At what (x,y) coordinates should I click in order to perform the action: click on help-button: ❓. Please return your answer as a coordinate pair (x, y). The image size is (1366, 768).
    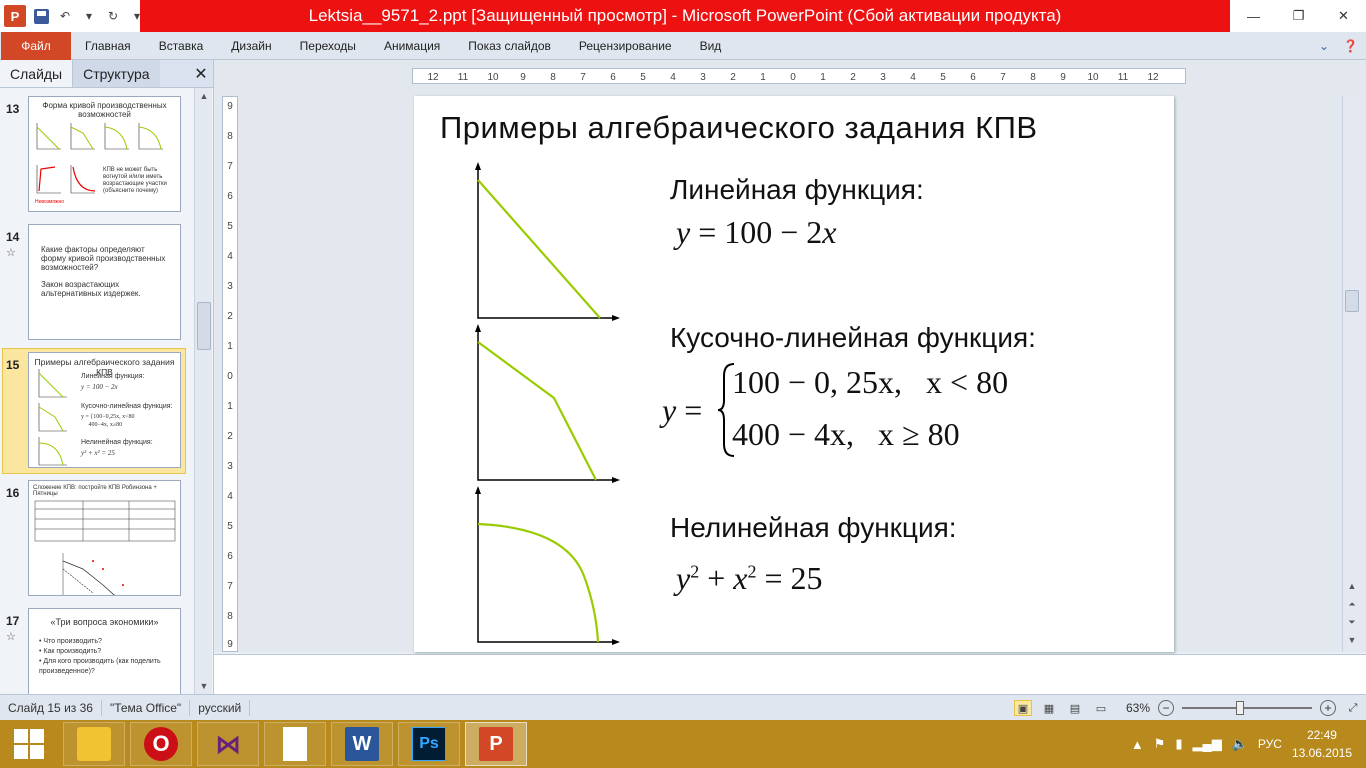
    Looking at the image, I should click on (1350, 46).